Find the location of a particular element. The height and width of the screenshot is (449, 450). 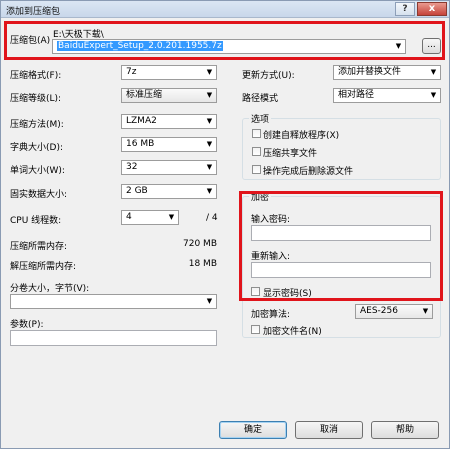

format-value: 7z is located at coordinates (131, 72).